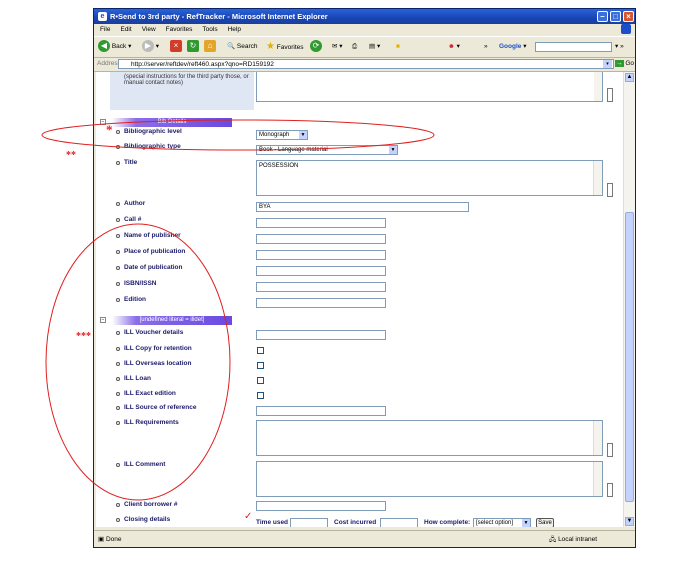  What do you see at coordinates (234, 29) in the screenshot?
I see `menu-help: Help` at bounding box center [234, 29].